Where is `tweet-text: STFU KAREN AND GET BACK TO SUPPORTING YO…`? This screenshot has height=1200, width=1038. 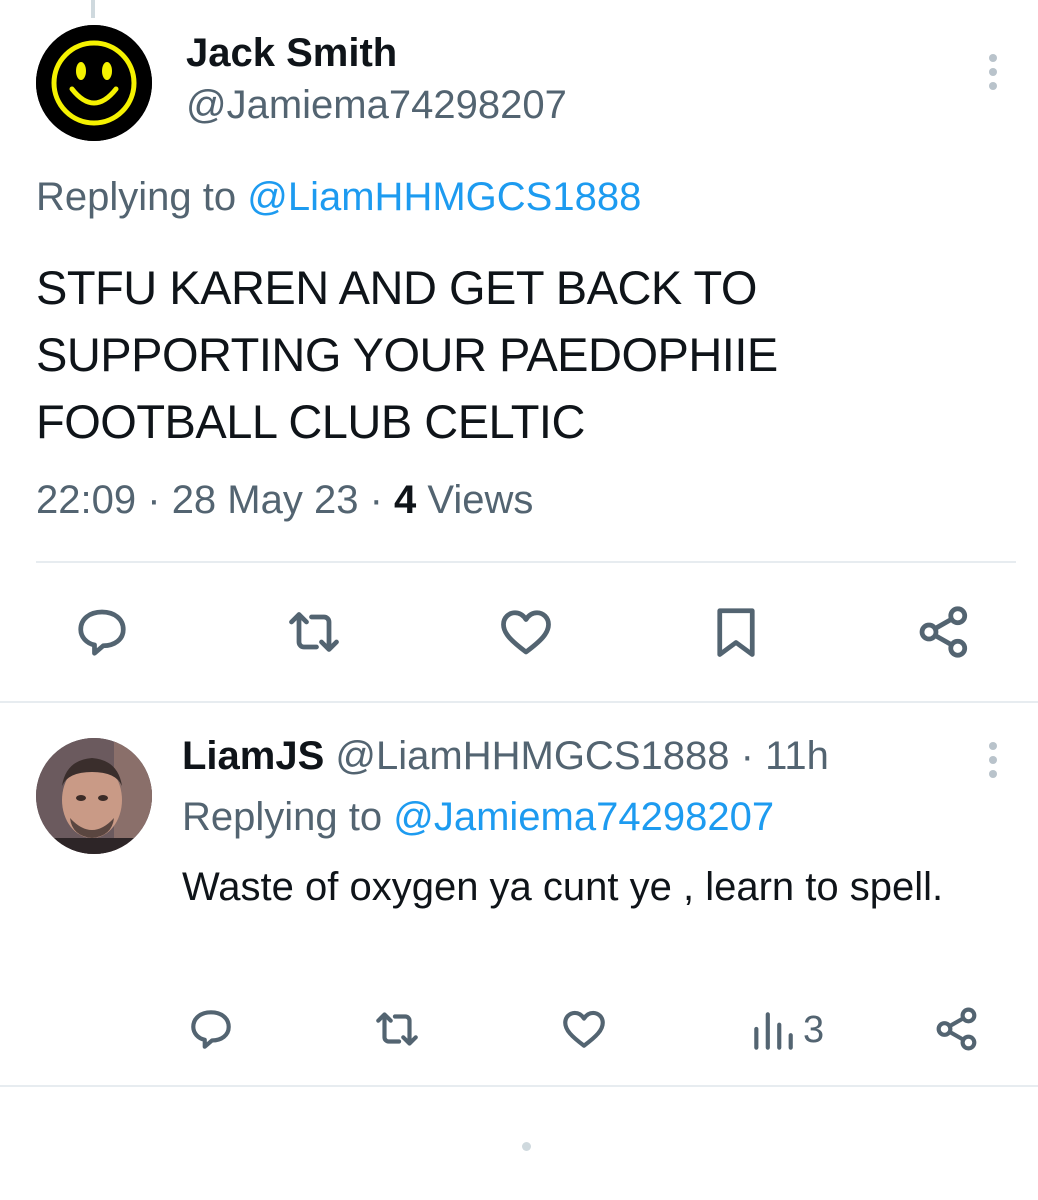
tweet-text: STFU KAREN AND GET BACK TO SUPPORTING YO… is located at coordinates (407, 354).